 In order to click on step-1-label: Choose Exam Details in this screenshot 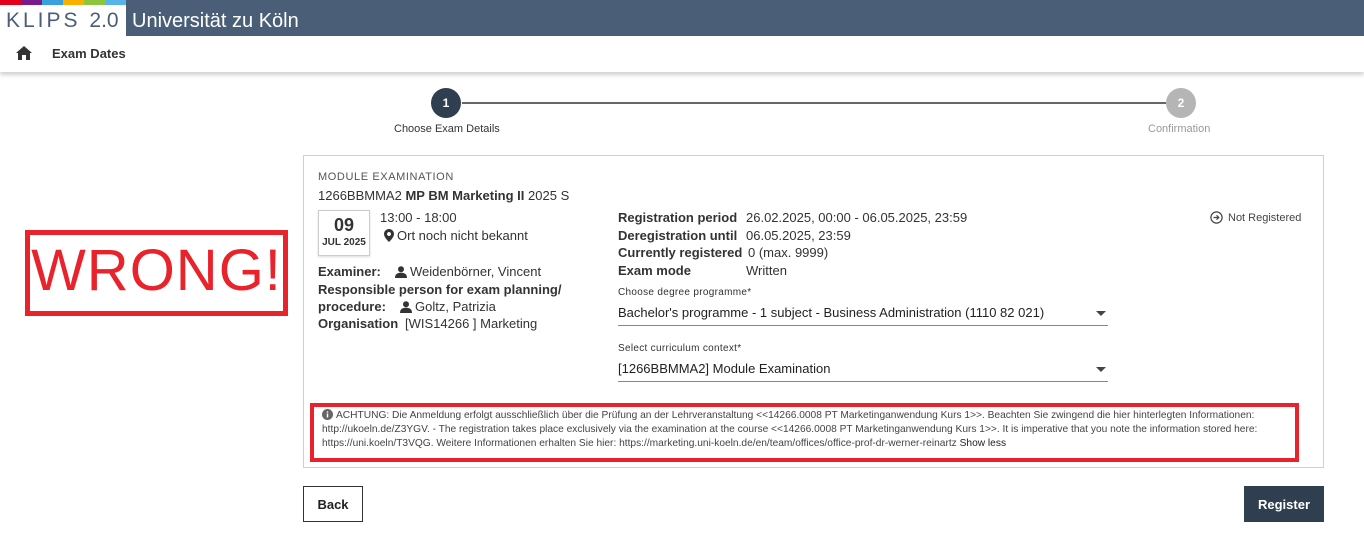, I will do `click(447, 129)`.